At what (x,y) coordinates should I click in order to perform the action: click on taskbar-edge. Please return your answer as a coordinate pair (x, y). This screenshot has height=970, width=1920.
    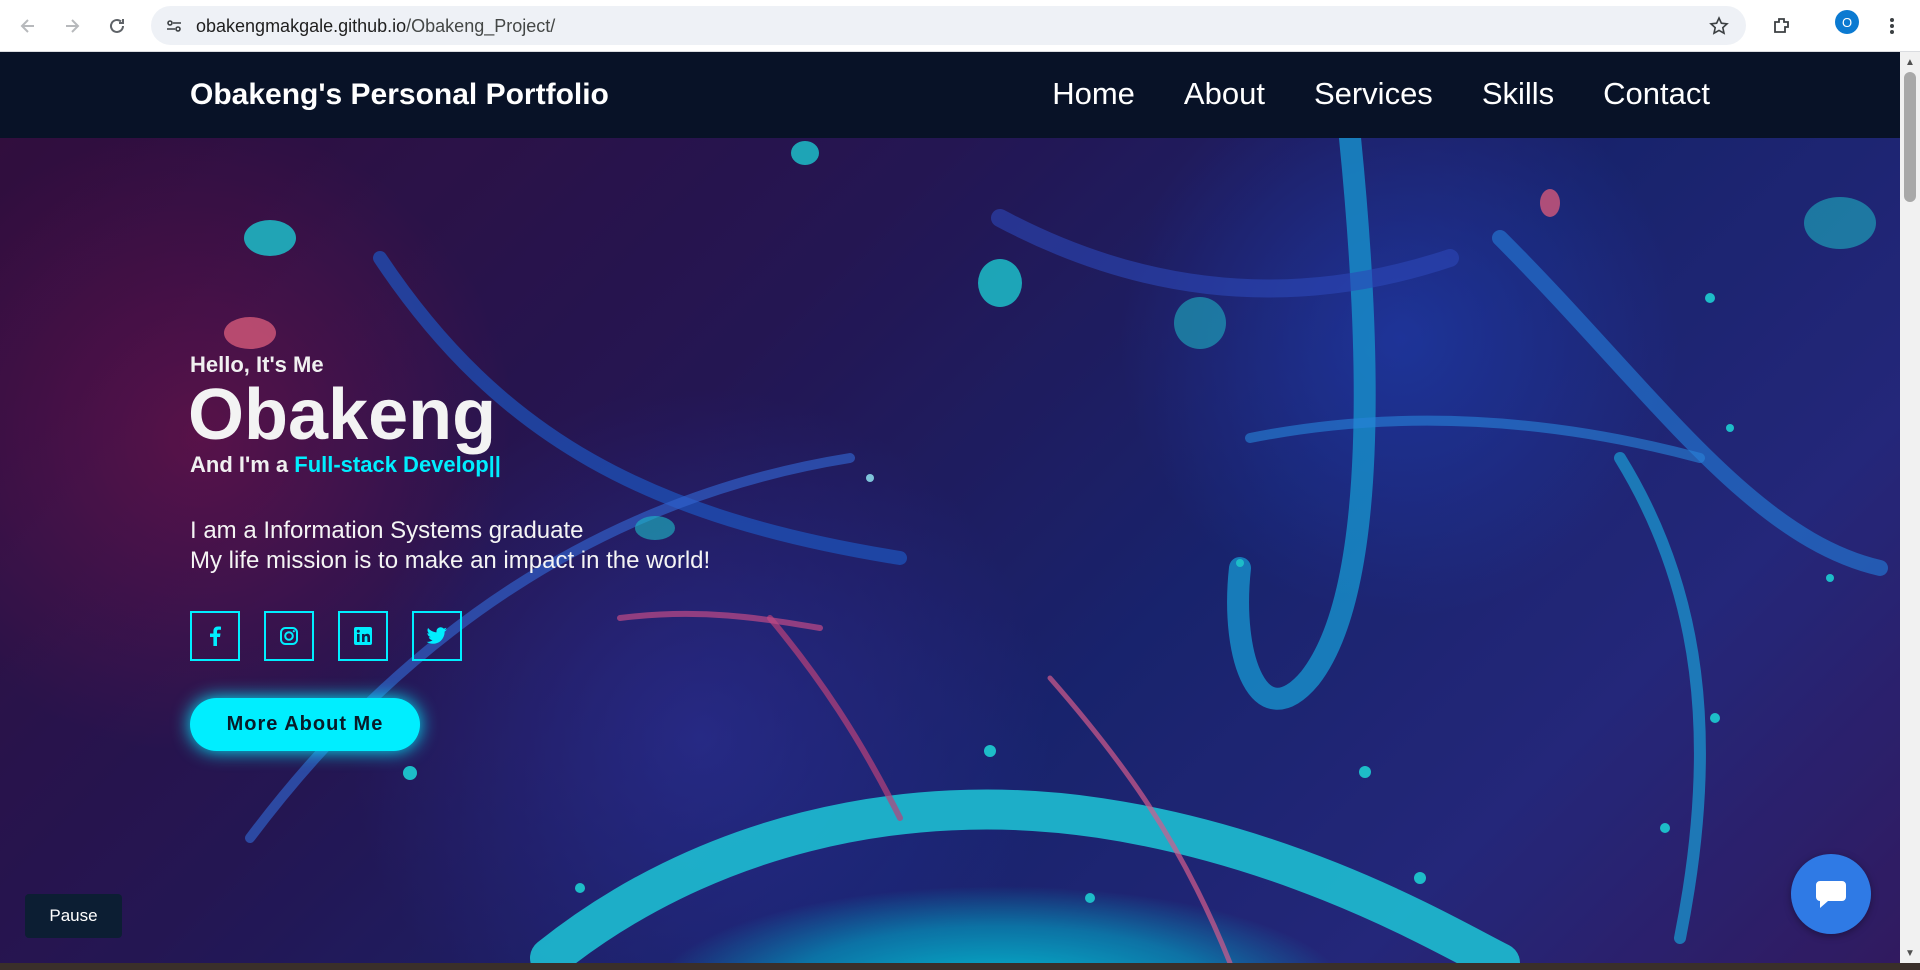
    Looking at the image, I should click on (960, 966).